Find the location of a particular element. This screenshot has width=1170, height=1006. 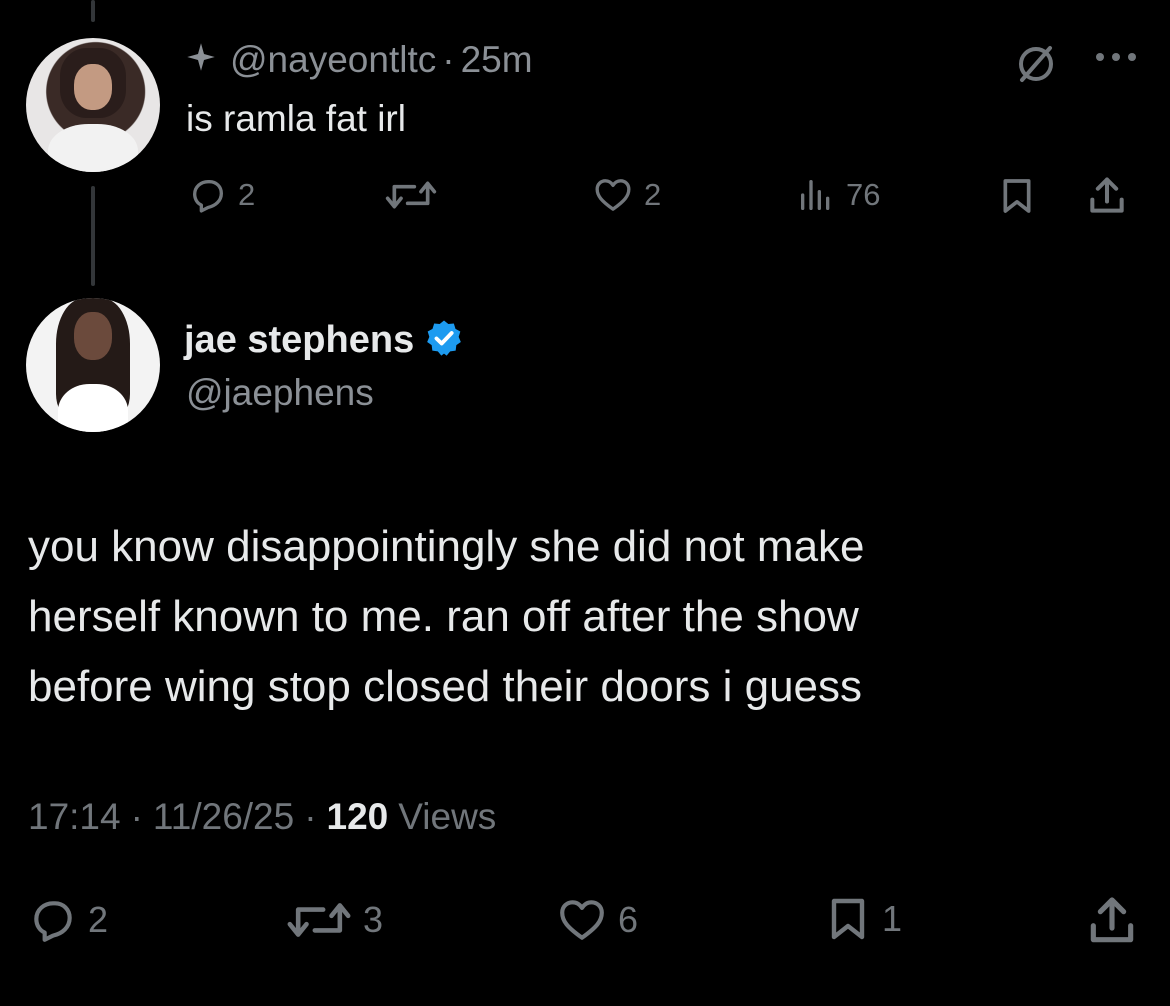

bookmark-button is located at coordinates (1017, 196).